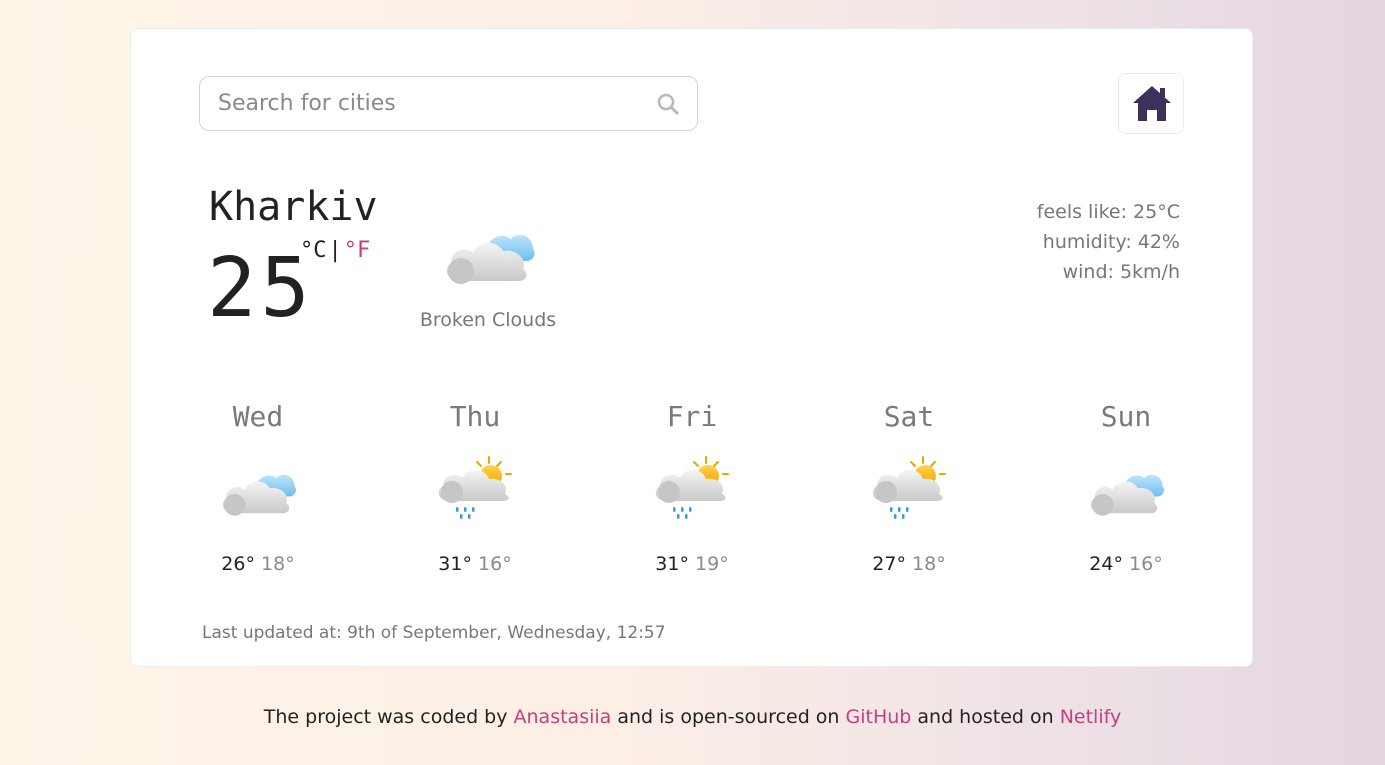  What do you see at coordinates (563, 717) in the screenshot?
I see `author-link: Anastasiia` at bounding box center [563, 717].